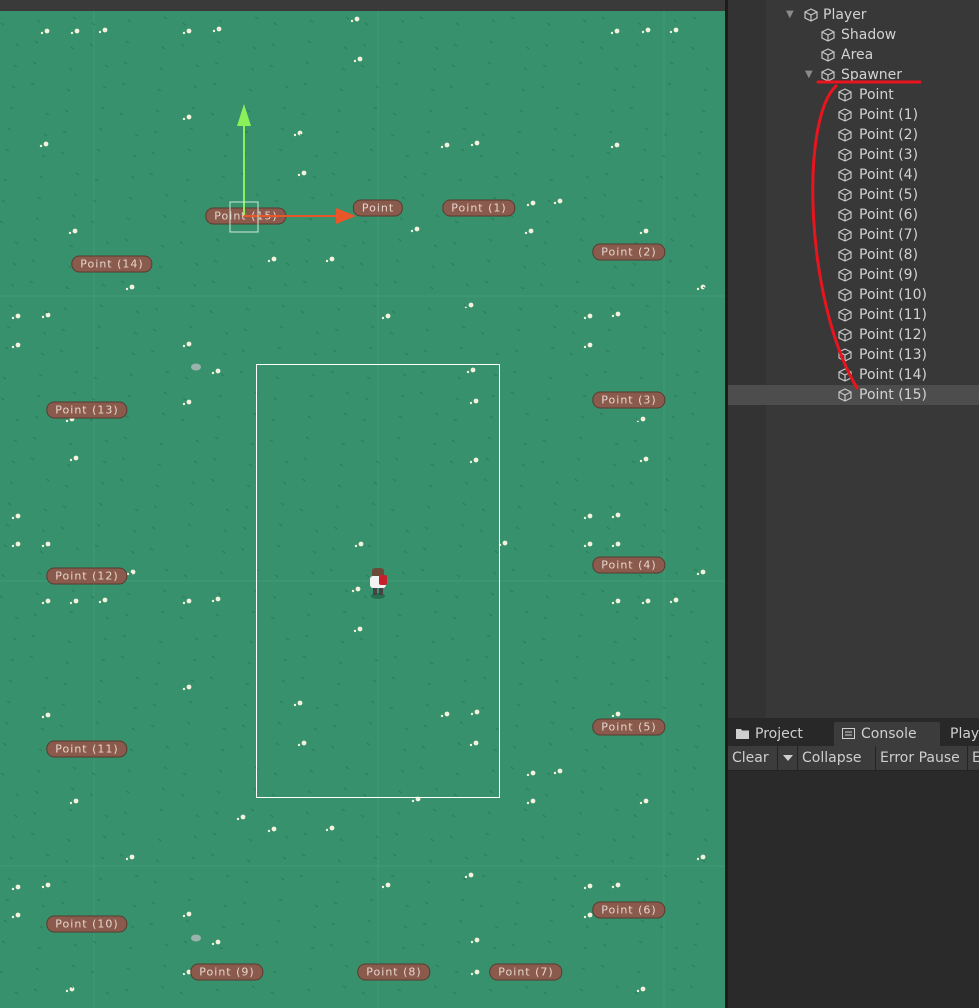 This screenshot has width=979, height=1008. Describe the element at coordinates (853, 315) in the screenshot. I see `hierarchy-item-point-11: Point (11)` at that location.